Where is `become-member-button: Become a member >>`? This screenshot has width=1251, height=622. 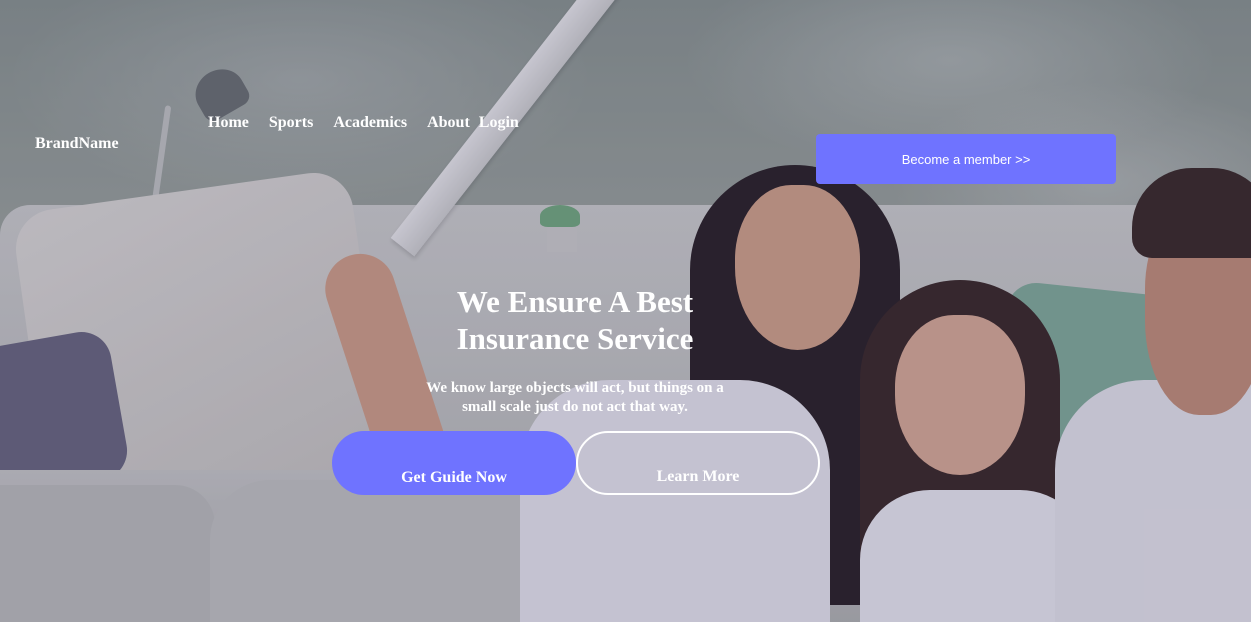
become-member-button: Become a member >> is located at coordinates (966, 159).